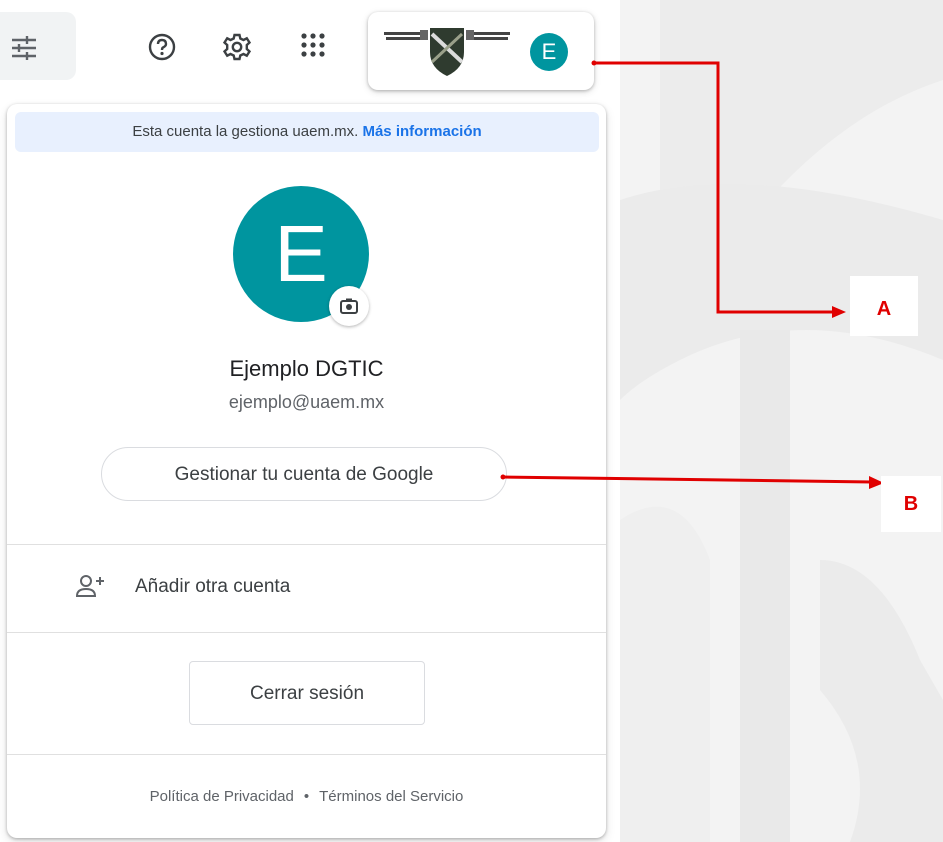 The image size is (943, 842). Describe the element at coordinates (911, 504) in the screenshot. I see `annotation-label-b: B` at that location.